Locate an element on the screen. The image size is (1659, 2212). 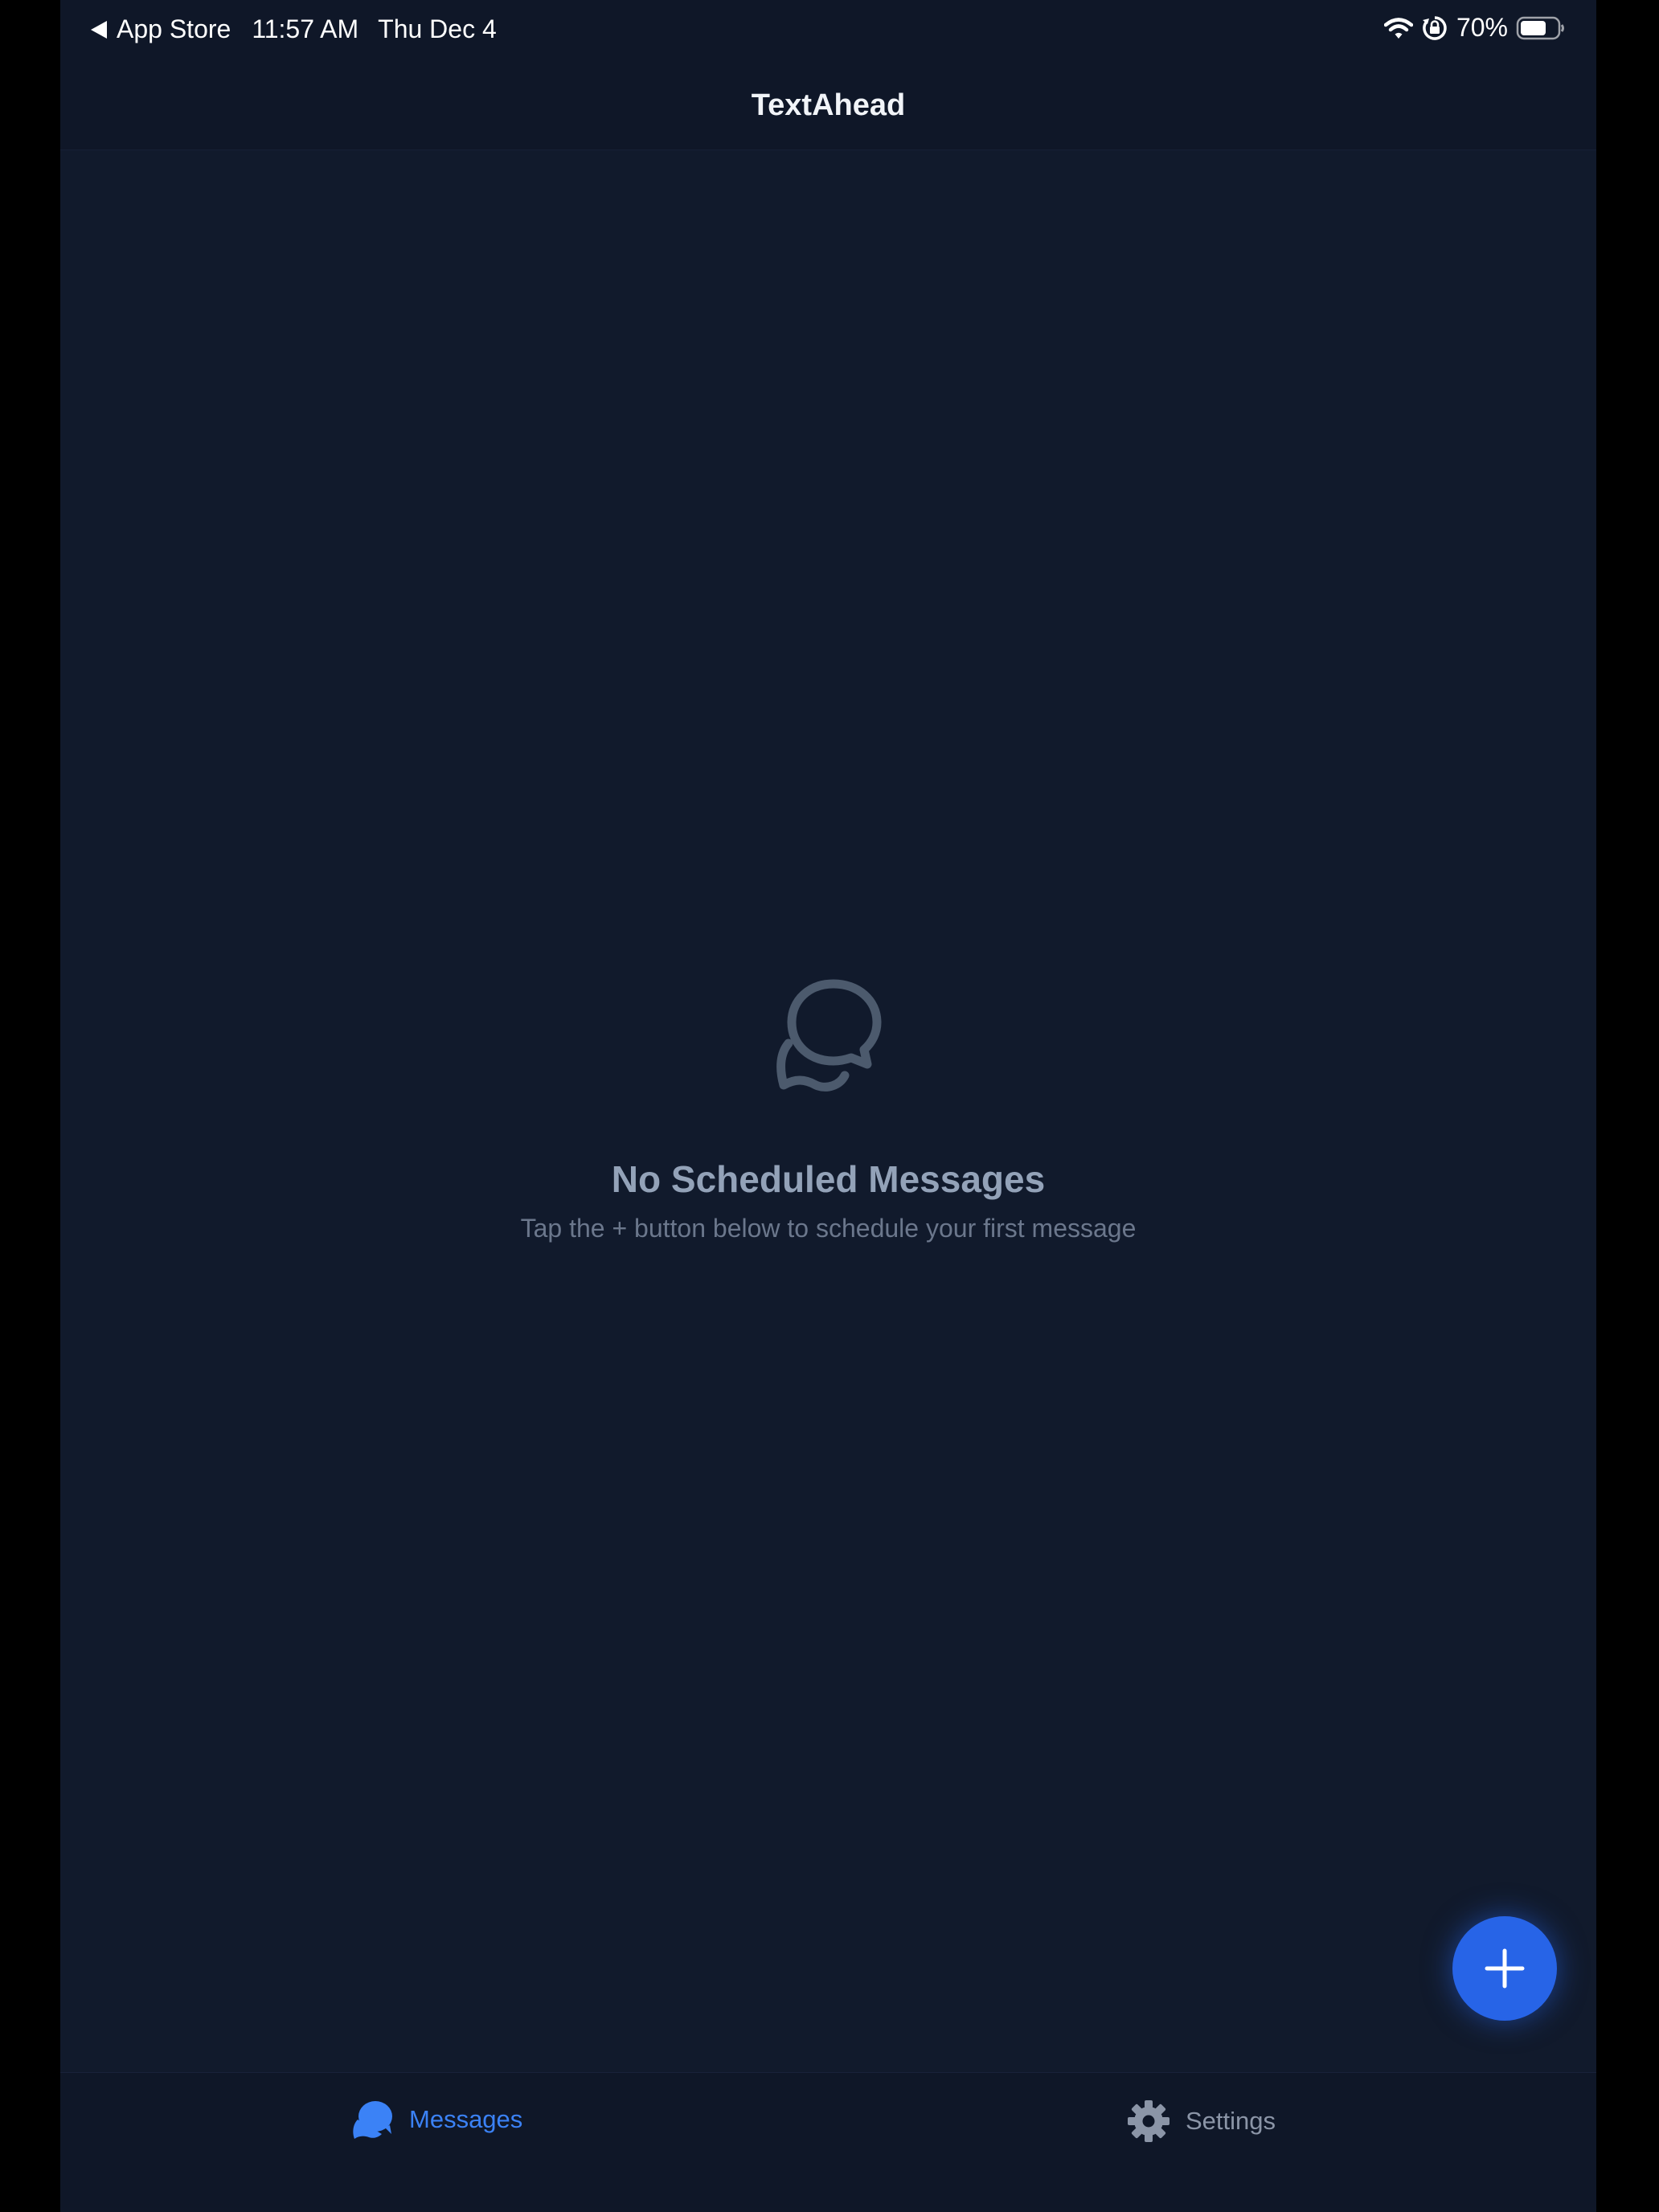
status-bar: App Store 11:57 AM Thu Dec 4 70% is located at coordinates (828, 29).